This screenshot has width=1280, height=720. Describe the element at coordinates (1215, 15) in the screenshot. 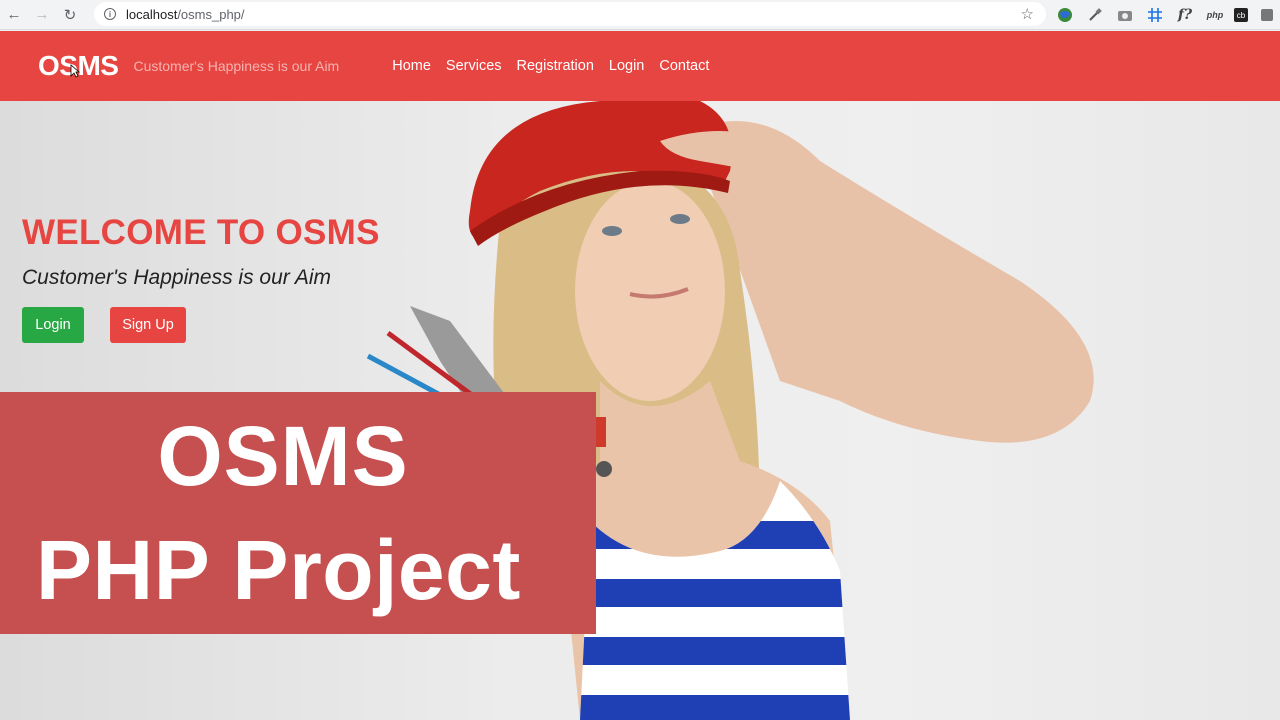

I see `php-extension-icon: php` at that location.